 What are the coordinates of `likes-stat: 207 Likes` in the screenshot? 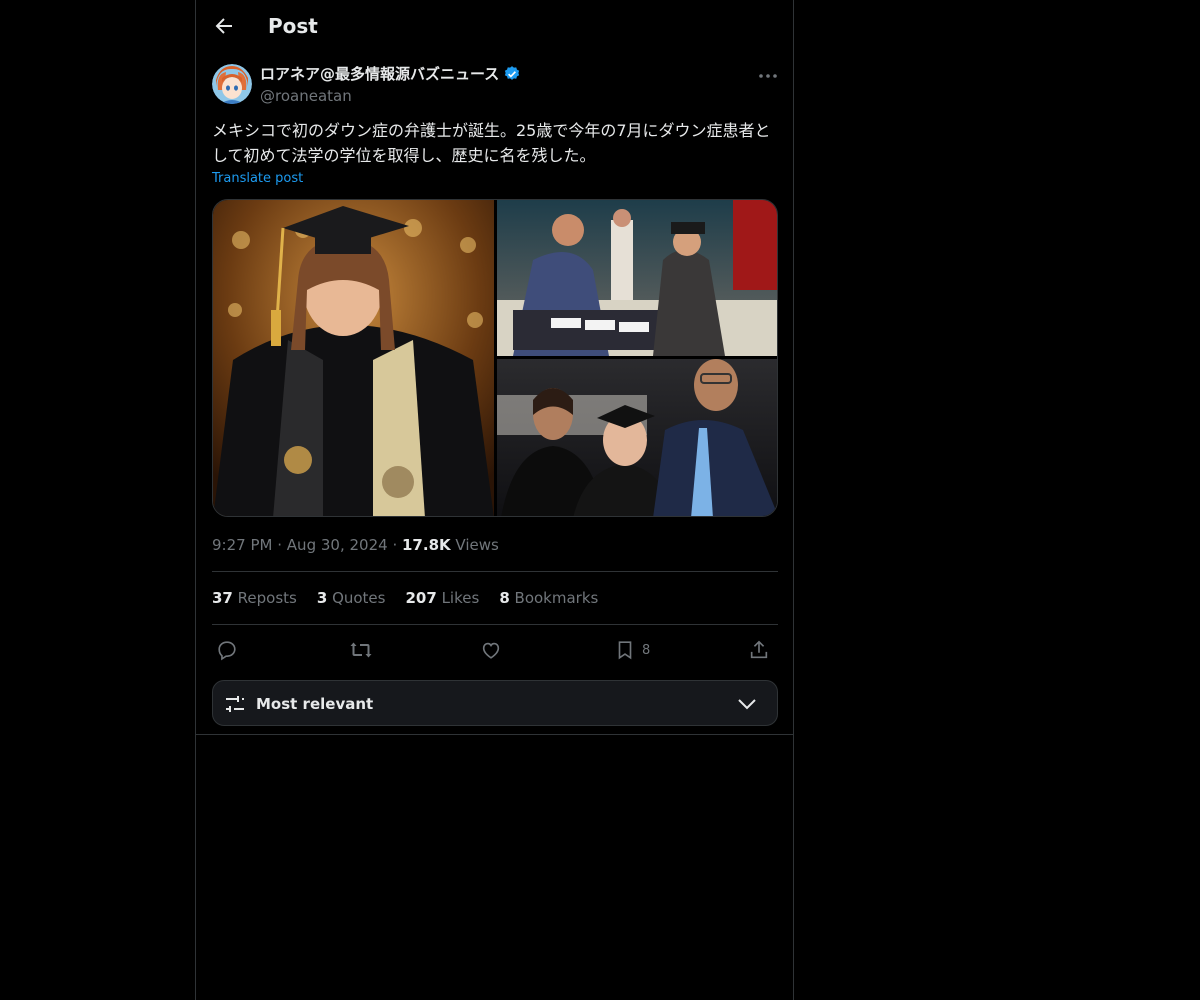 It's located at (442, 598).